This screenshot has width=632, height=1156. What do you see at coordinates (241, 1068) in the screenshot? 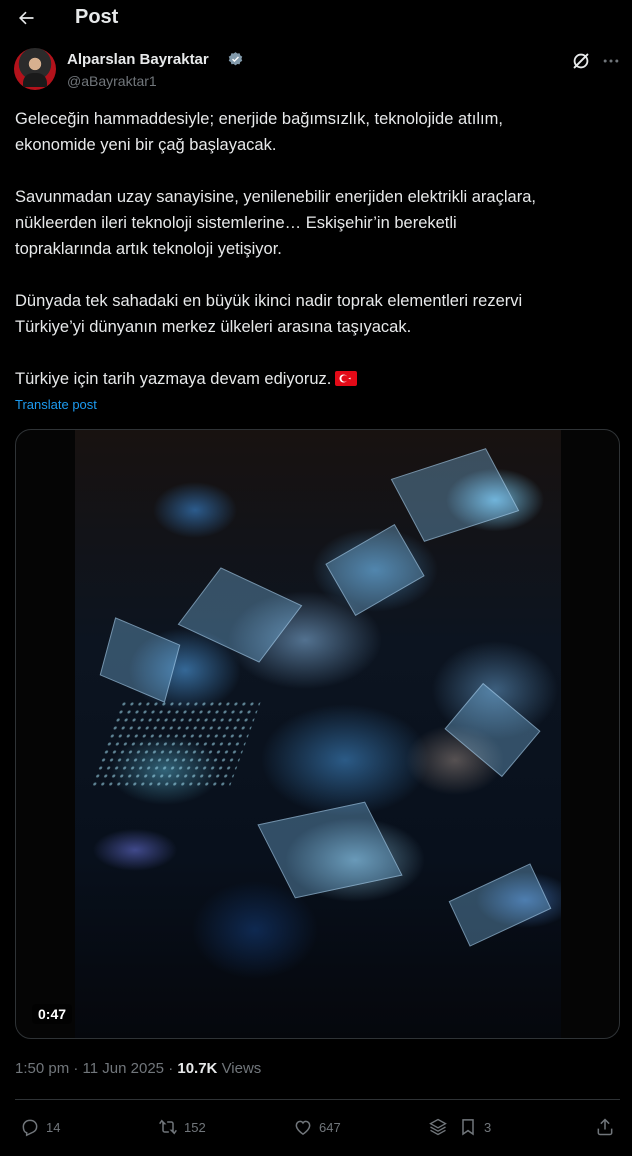
I see `views-label: Views` at bounding box center [241, 1068].